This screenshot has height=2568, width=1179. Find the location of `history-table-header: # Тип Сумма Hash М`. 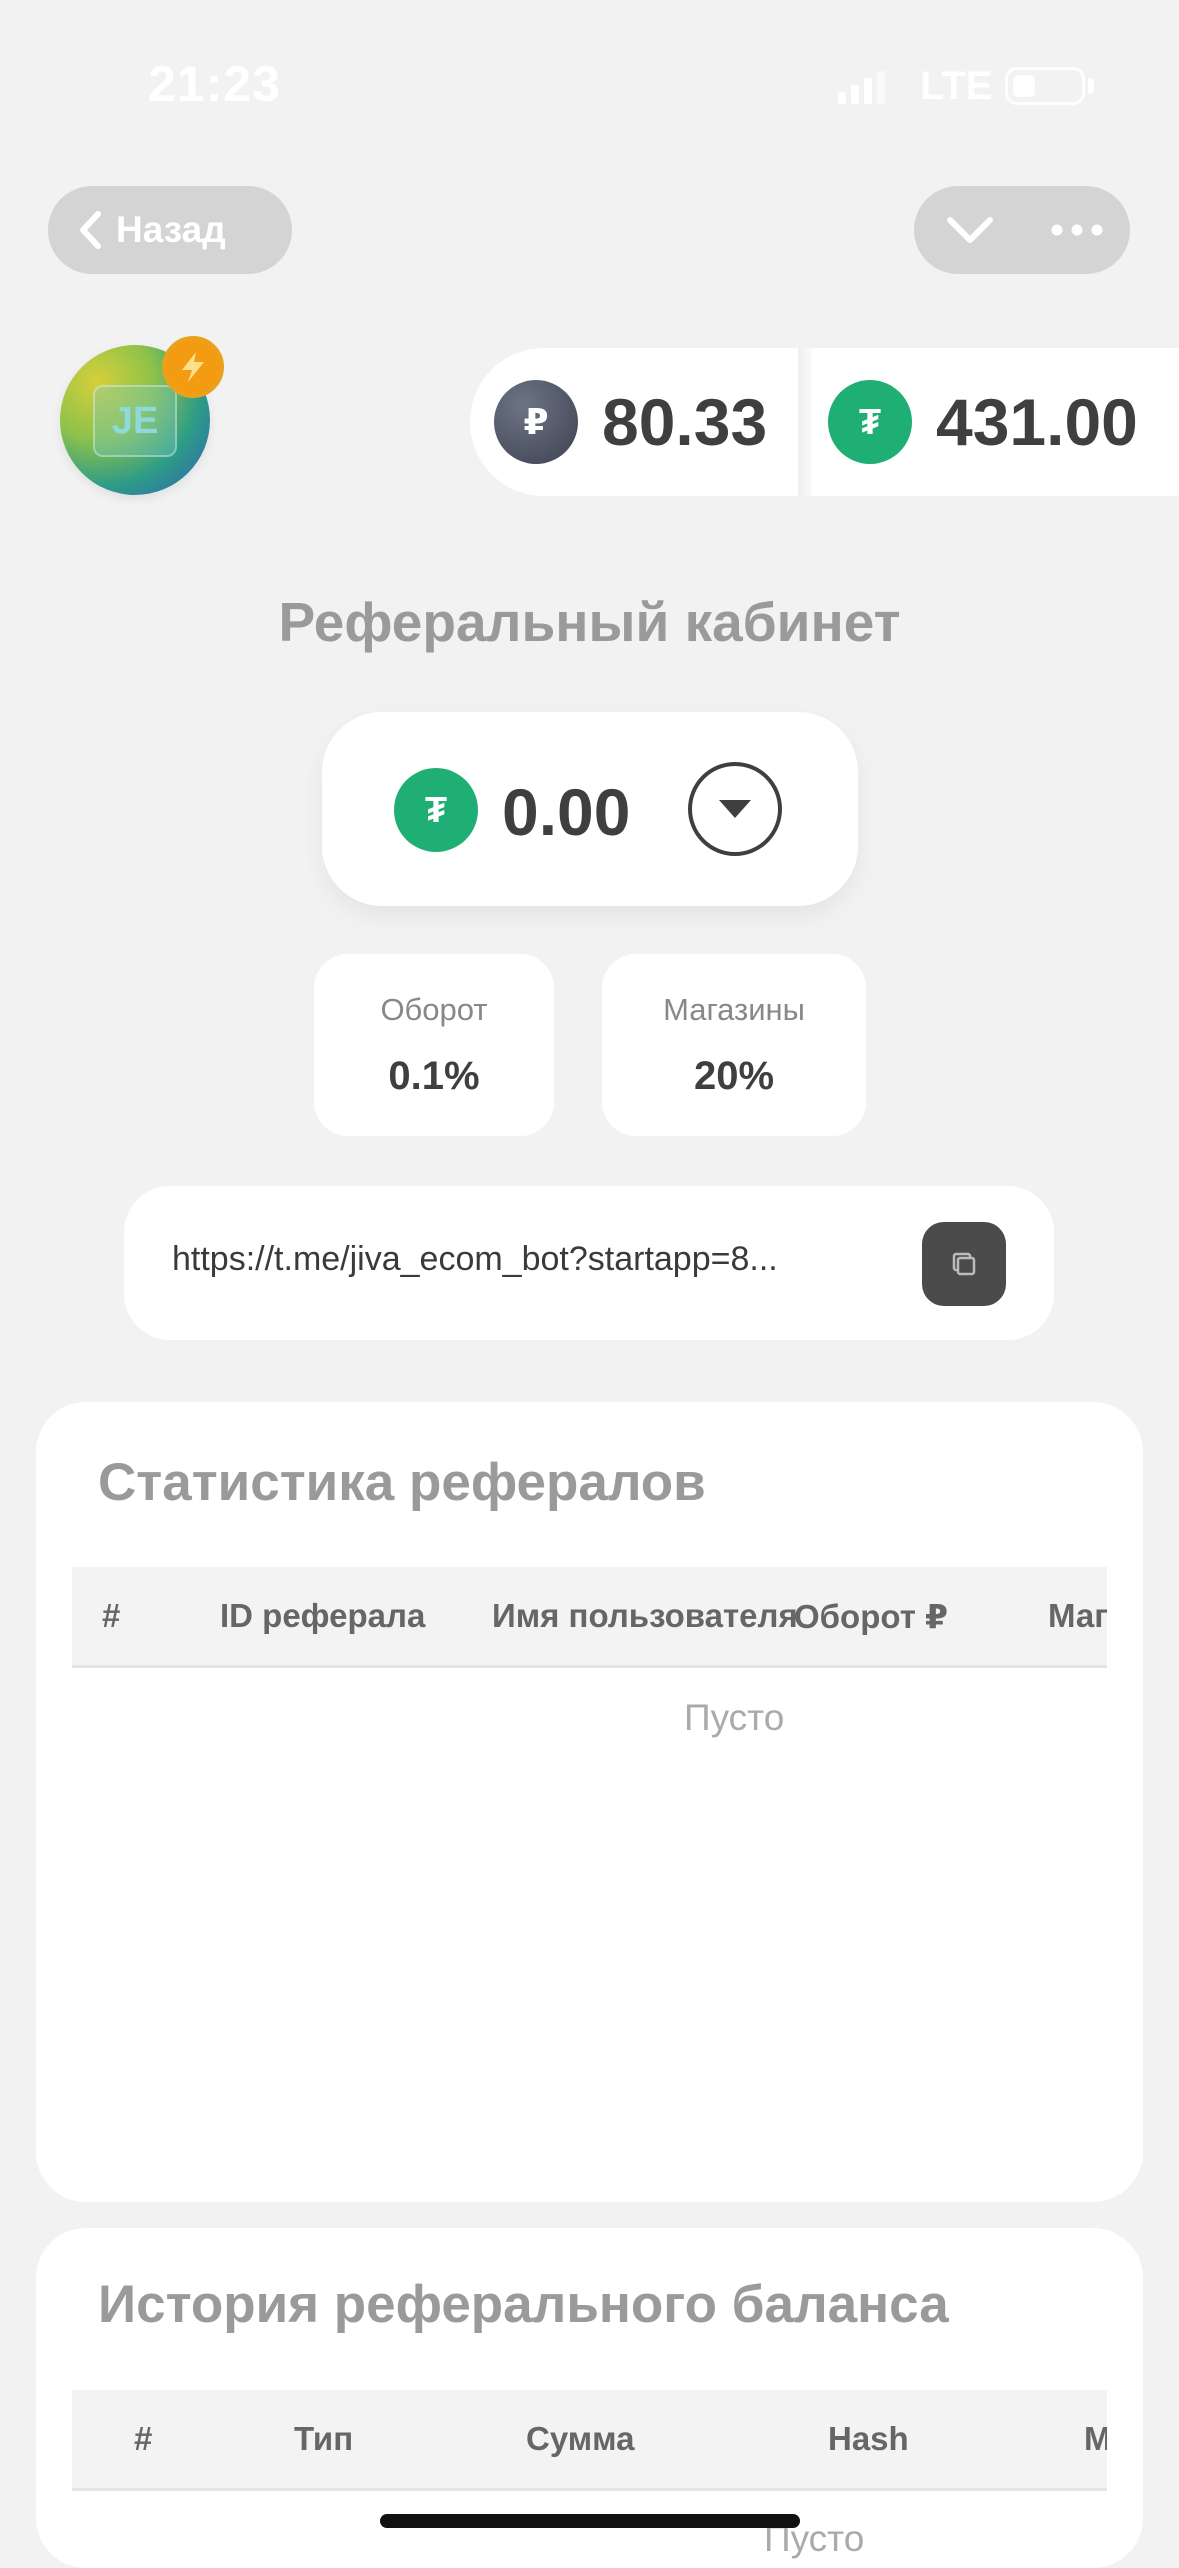

history-table-header: # Тип Сумма Hash М is located at coordinates (589, 2440).